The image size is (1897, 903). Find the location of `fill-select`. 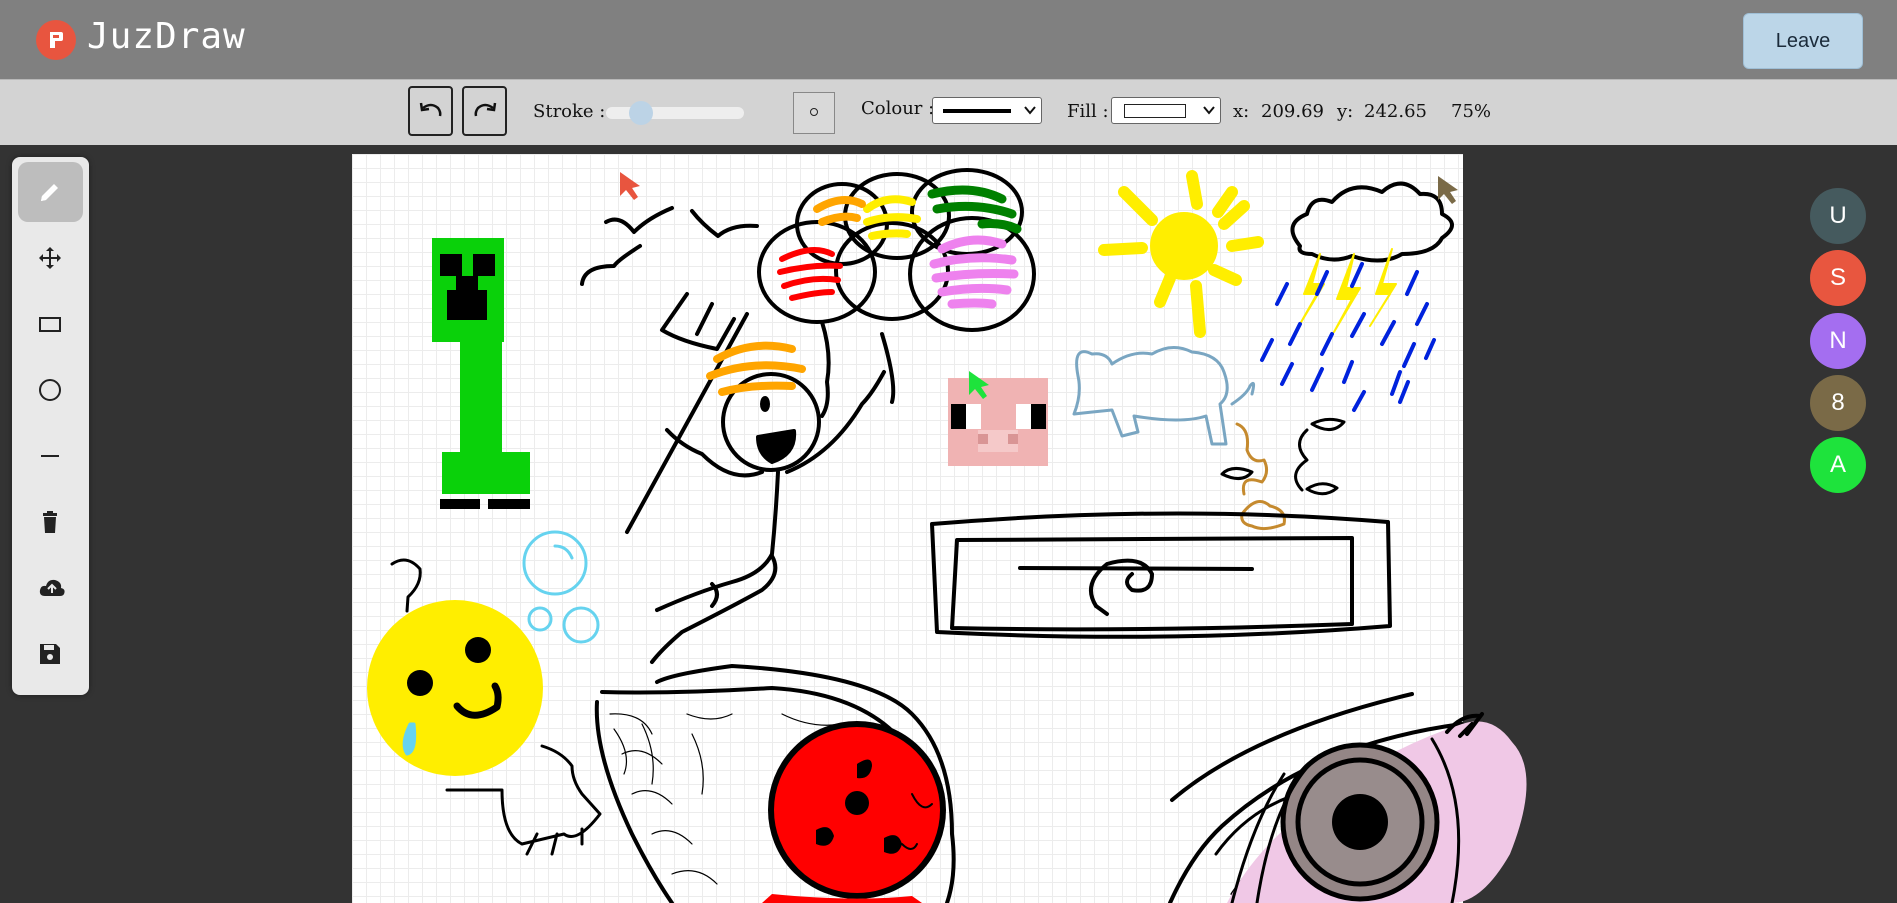

fill-select is located at coordinates (1166, 110).